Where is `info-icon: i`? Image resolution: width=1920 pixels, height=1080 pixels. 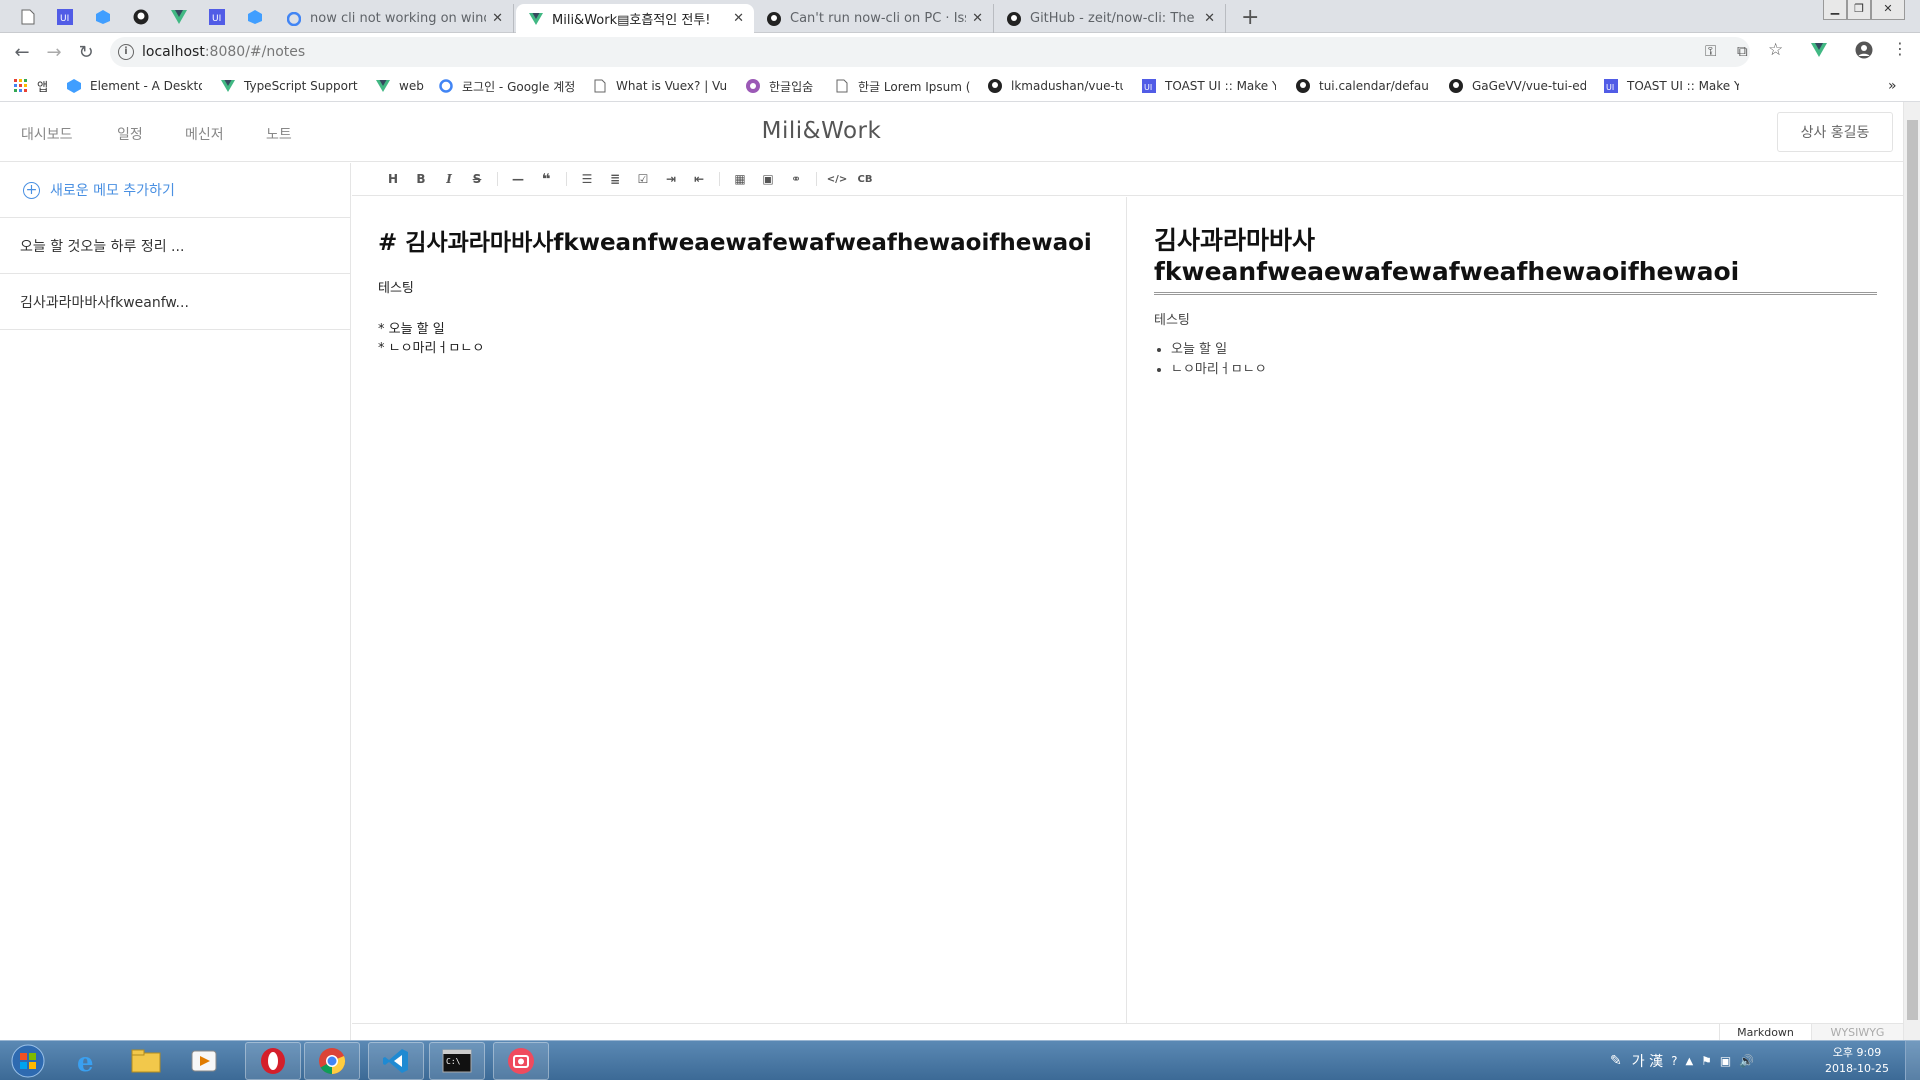 info-icon: i is located at coordinates (126, 52).